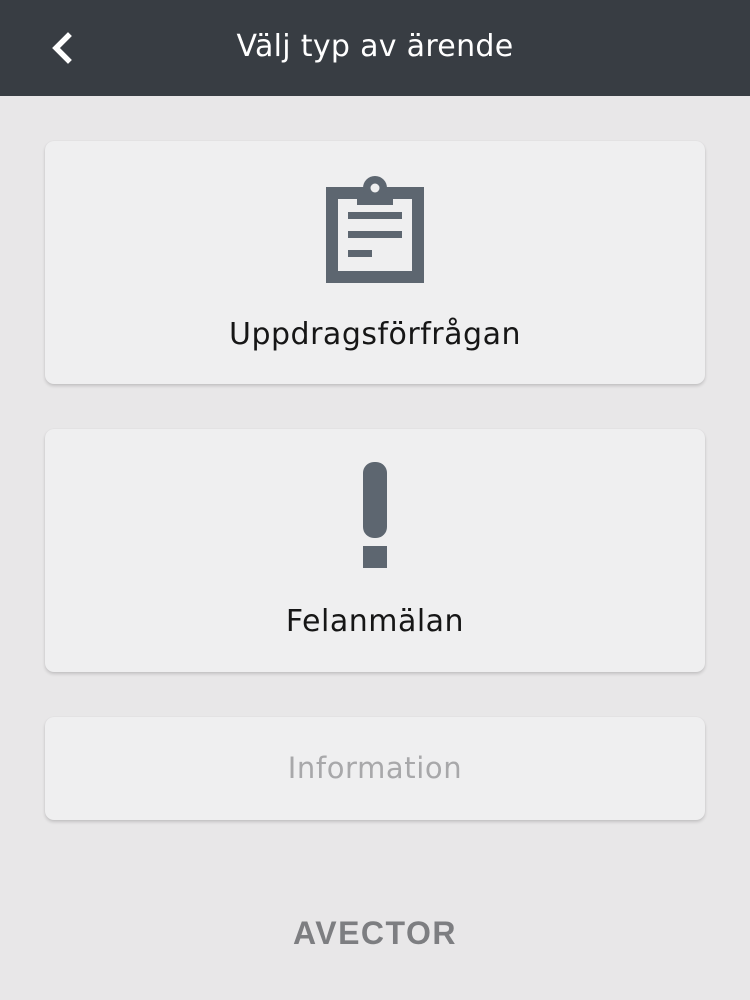 Image resolution: width=750 pixels, height=1000 pixels. What do you see at coordinates (375, 334) in the screenshot?
I see `request-assignment-label: Uppdragsförfrågan` at bounding box center [375, 334].